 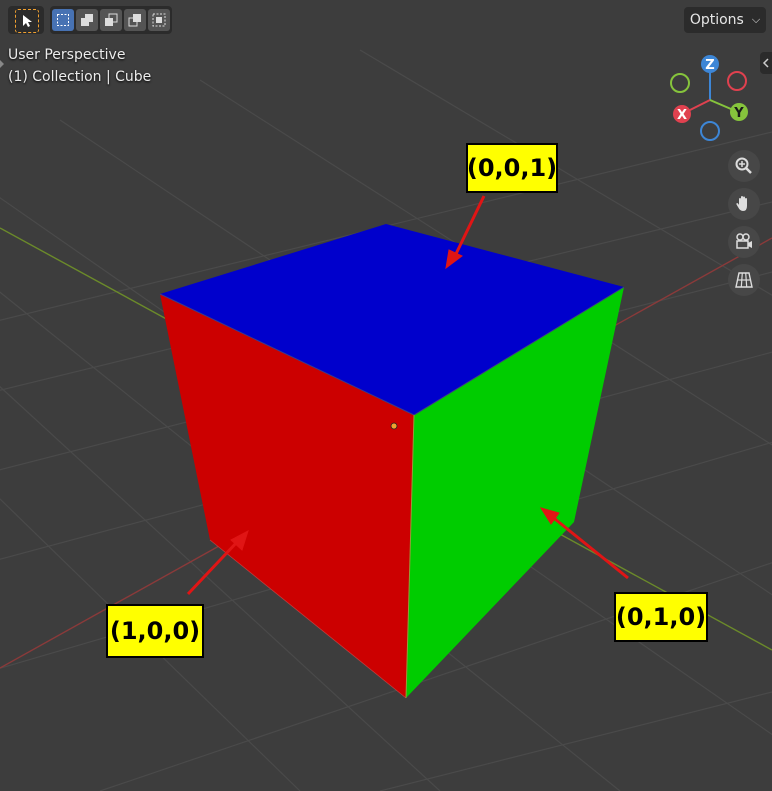 What do you see at coordinates (716, 20) in the screenshot?
I see `options-label: Options` at bounding box center [716, 20].